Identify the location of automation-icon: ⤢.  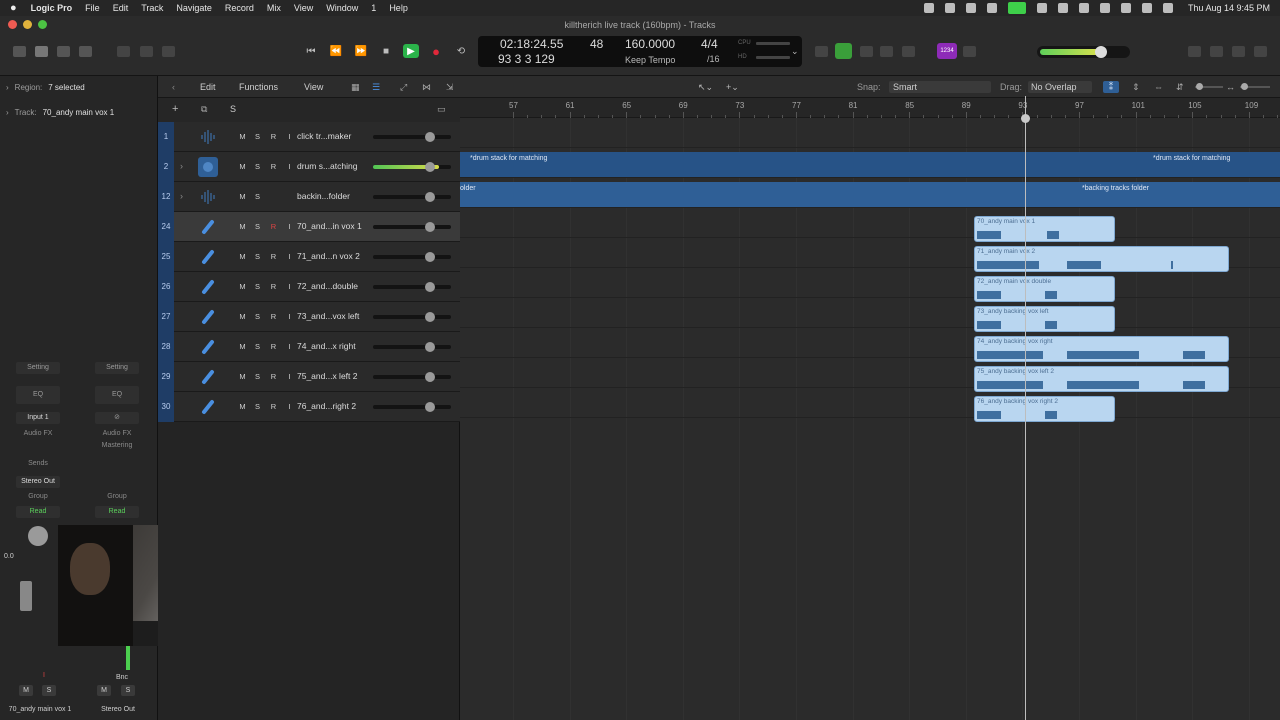
(403, 87).